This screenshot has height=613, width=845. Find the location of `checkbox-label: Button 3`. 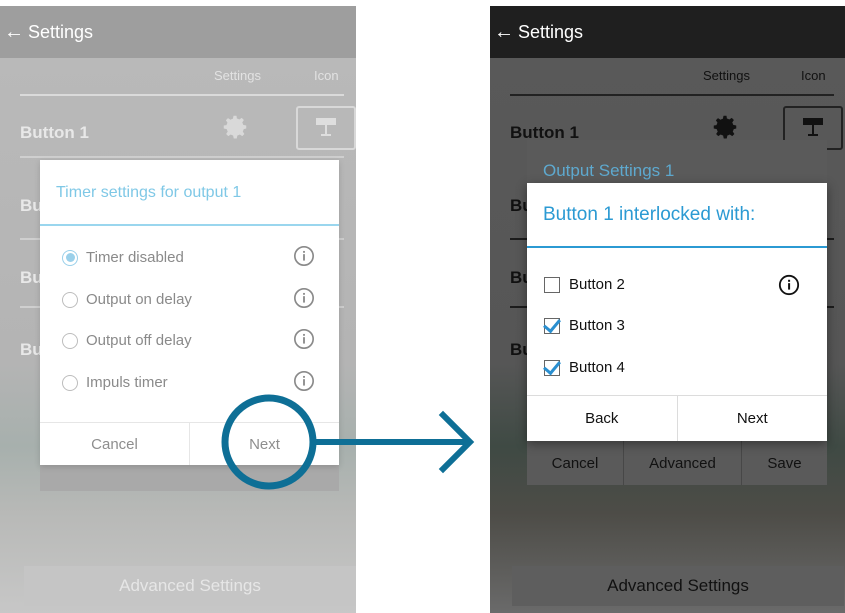

checkbox-label: Button 3 is located at coordinates (597, 325).